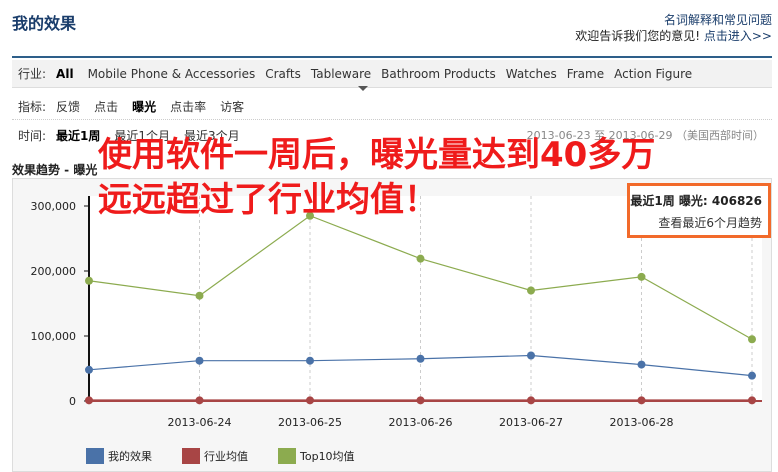 The image size is (778, 472). I want to click on industry-mobile-phone: Mobile Phone & Accessories, so click(172, 74).